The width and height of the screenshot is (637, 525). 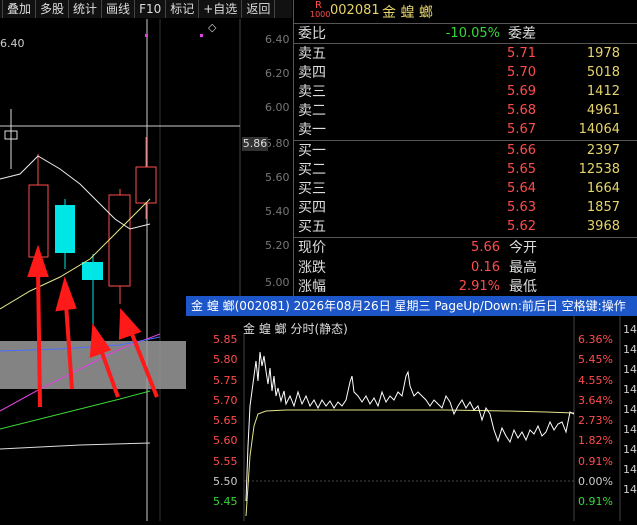 What do you see at coordinates (467, 34) in the screenshot?
I see `wei-bi-row: 委比 -10.05% 委差` at bounding box center [467, 34].